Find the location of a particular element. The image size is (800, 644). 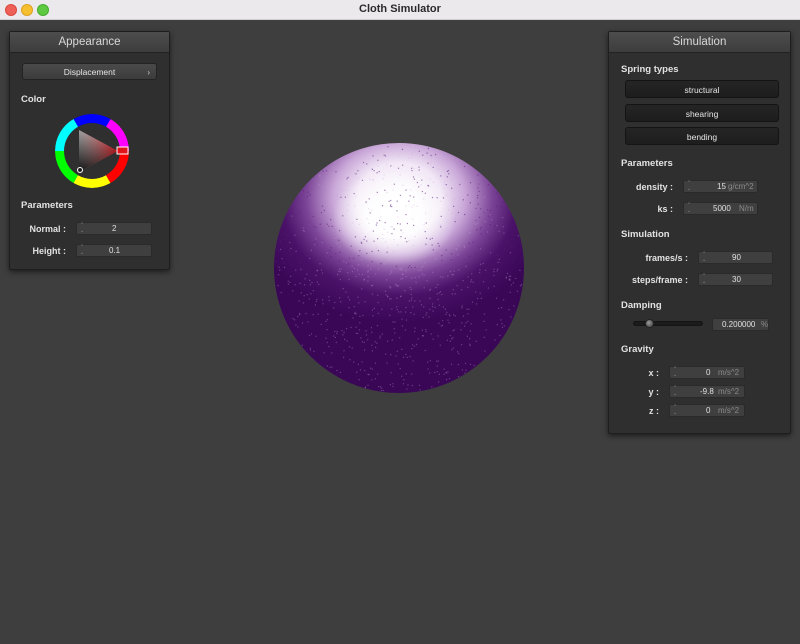

gravity-z-value: 0 is located at coordinates (708, 410).